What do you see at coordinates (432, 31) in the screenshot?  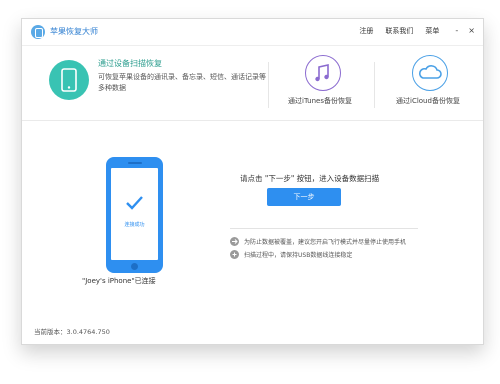 I see `menu-button: 菜单` at bounding box center [432, 31].